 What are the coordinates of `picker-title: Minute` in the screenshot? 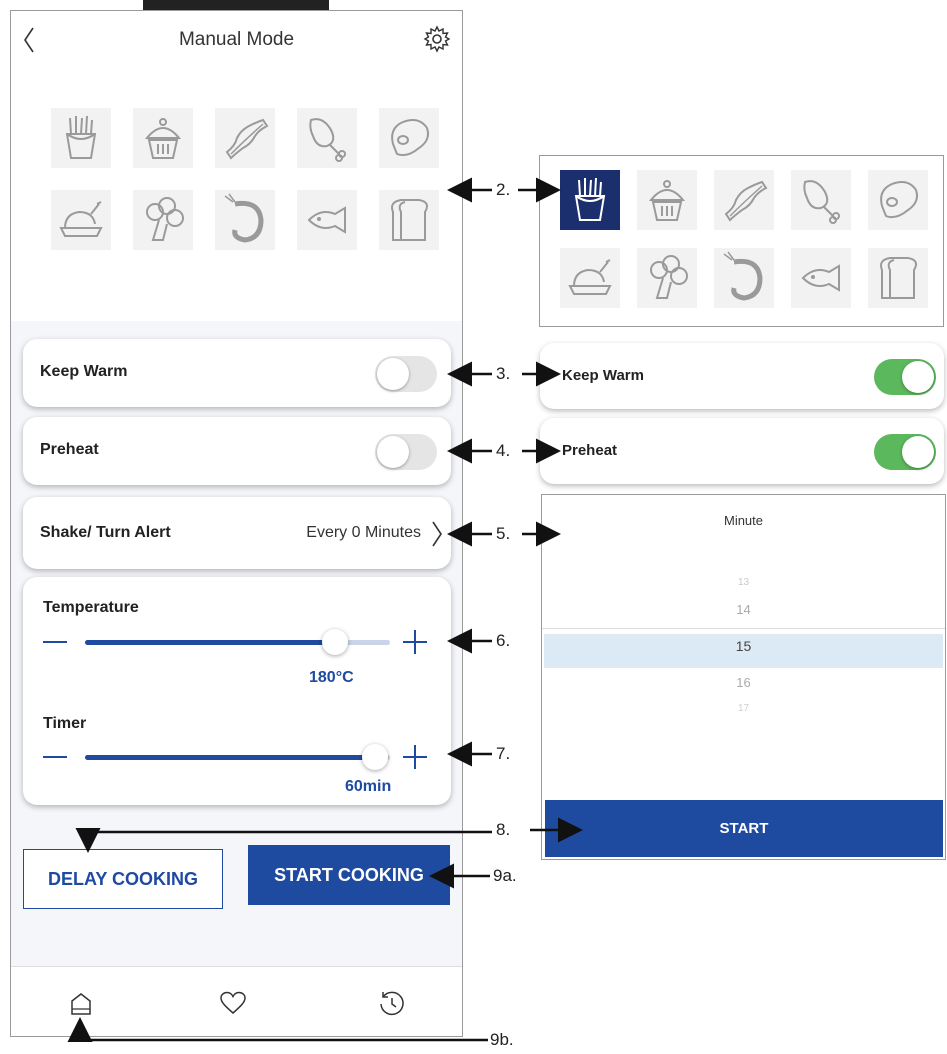 It's located at (743, 520).